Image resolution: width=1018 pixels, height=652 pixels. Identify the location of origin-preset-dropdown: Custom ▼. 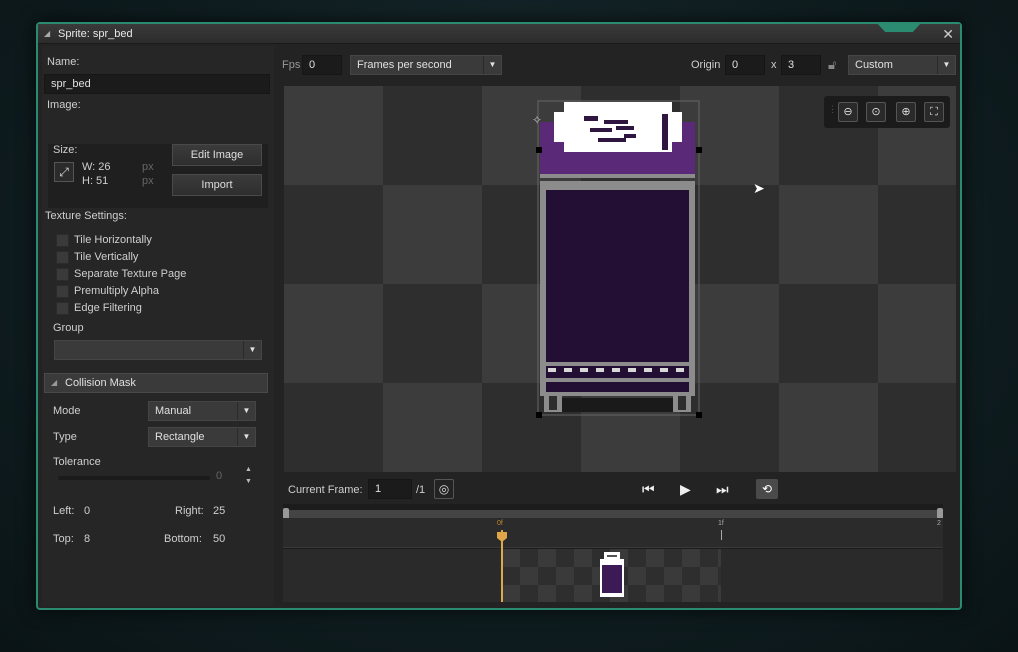
(902, 65).